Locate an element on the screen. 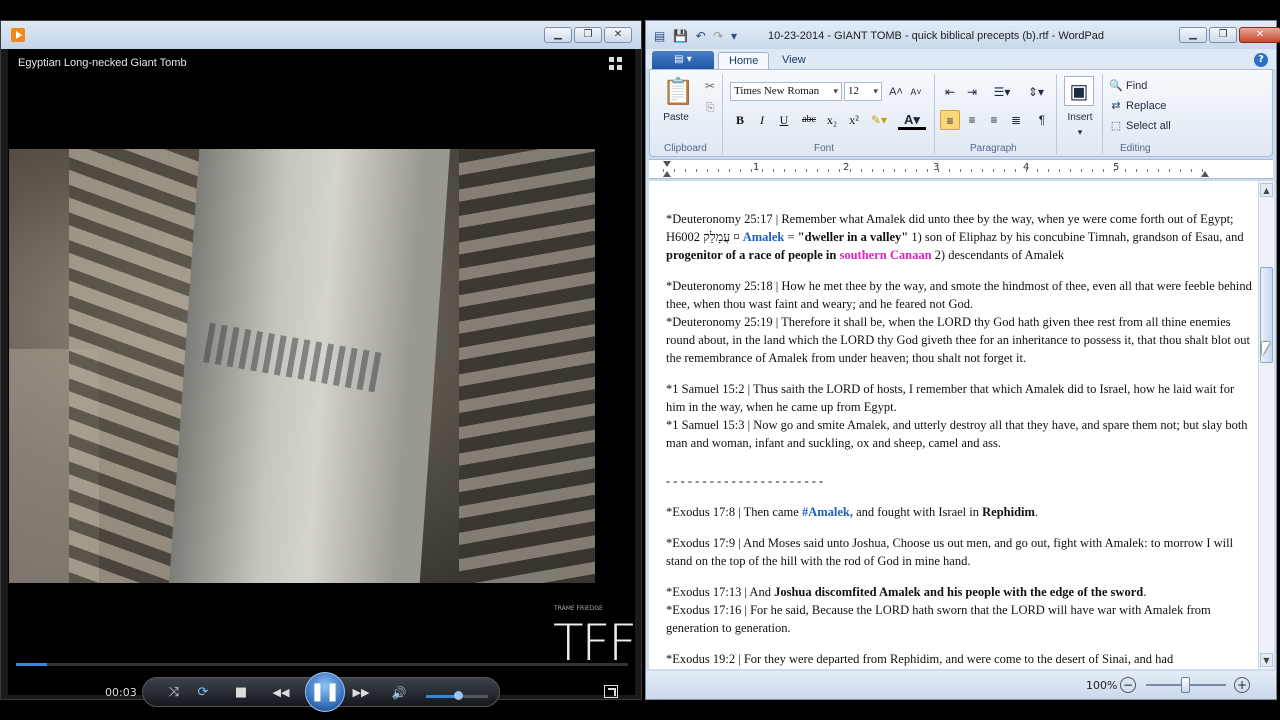  customize-qat-icon: ▾ is located at coordinates (734, 36).